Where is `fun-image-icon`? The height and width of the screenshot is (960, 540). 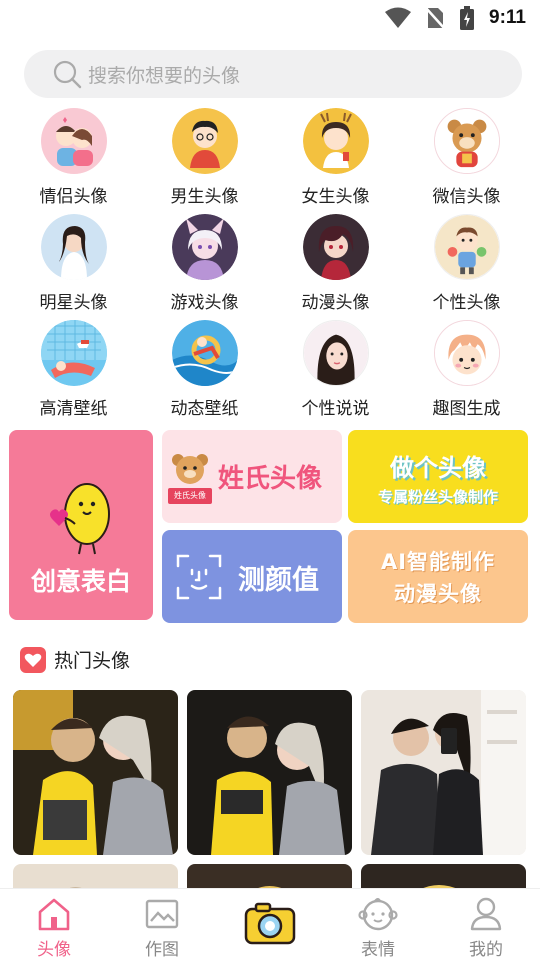 fun-image-icon is located at coordinates (466, 353).